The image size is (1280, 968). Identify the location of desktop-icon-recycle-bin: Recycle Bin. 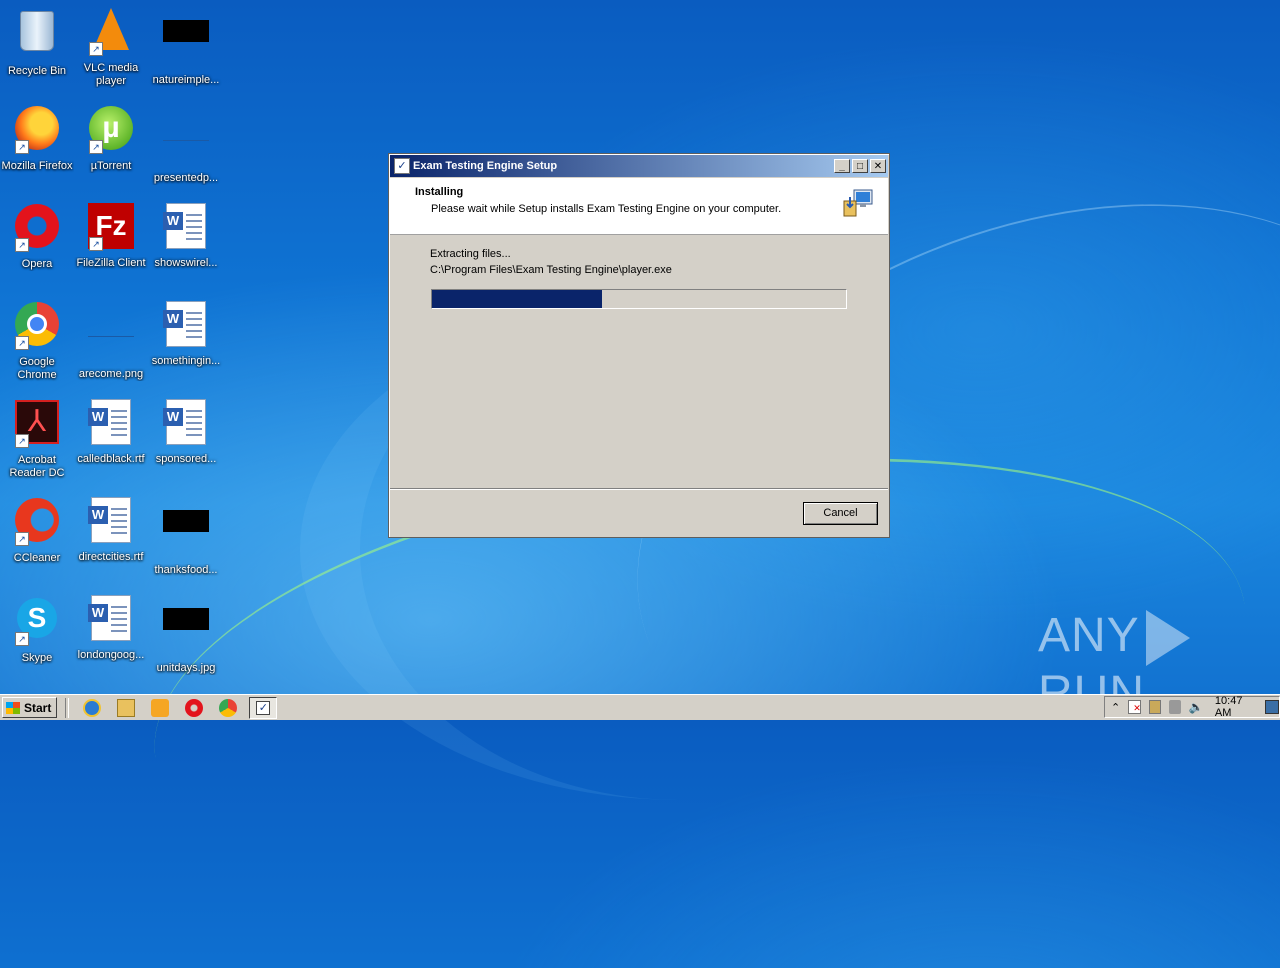
(37, 42).